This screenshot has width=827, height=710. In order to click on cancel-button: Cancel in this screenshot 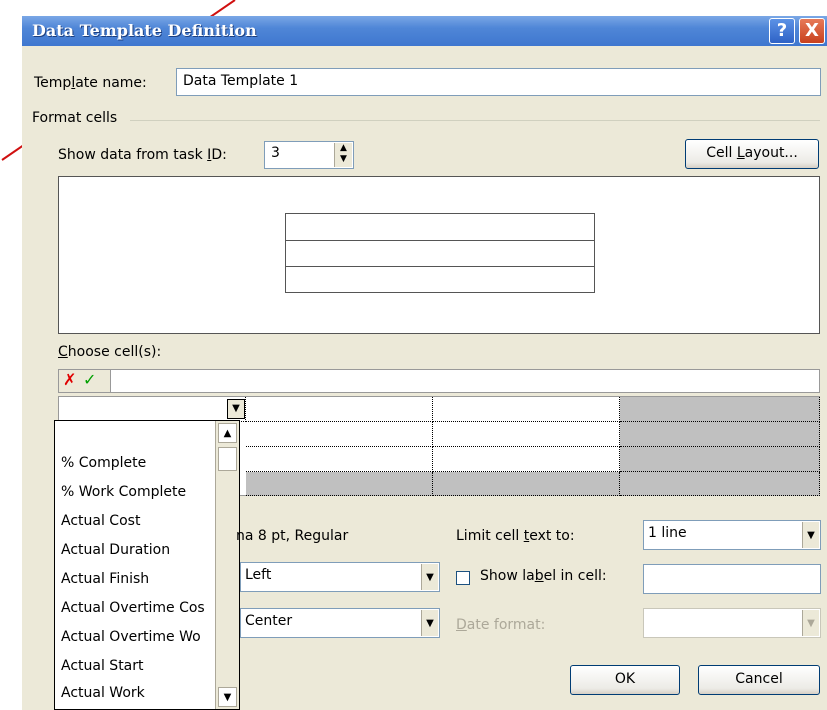, I will do `click(759, 680)`.